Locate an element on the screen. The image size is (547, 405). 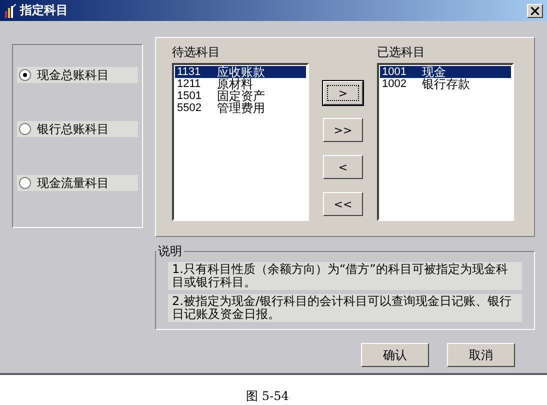
dialog-button: 取消 is located at coordinates (481, 355).